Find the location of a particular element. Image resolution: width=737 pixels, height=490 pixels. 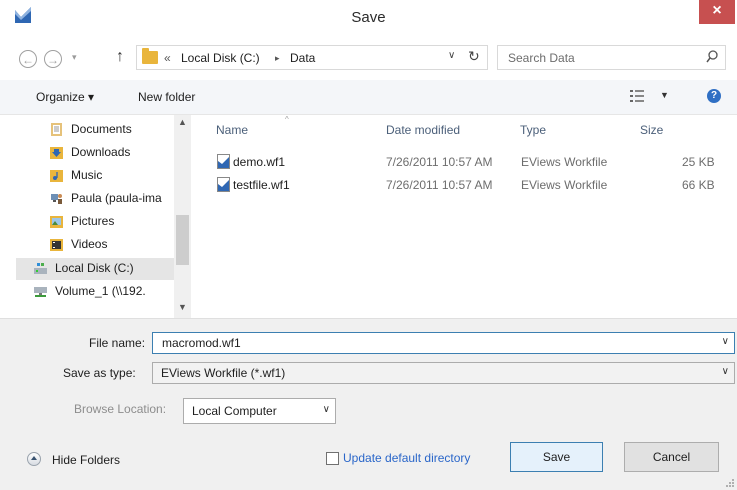

pictures-icon is located at coordinates (56, 222).